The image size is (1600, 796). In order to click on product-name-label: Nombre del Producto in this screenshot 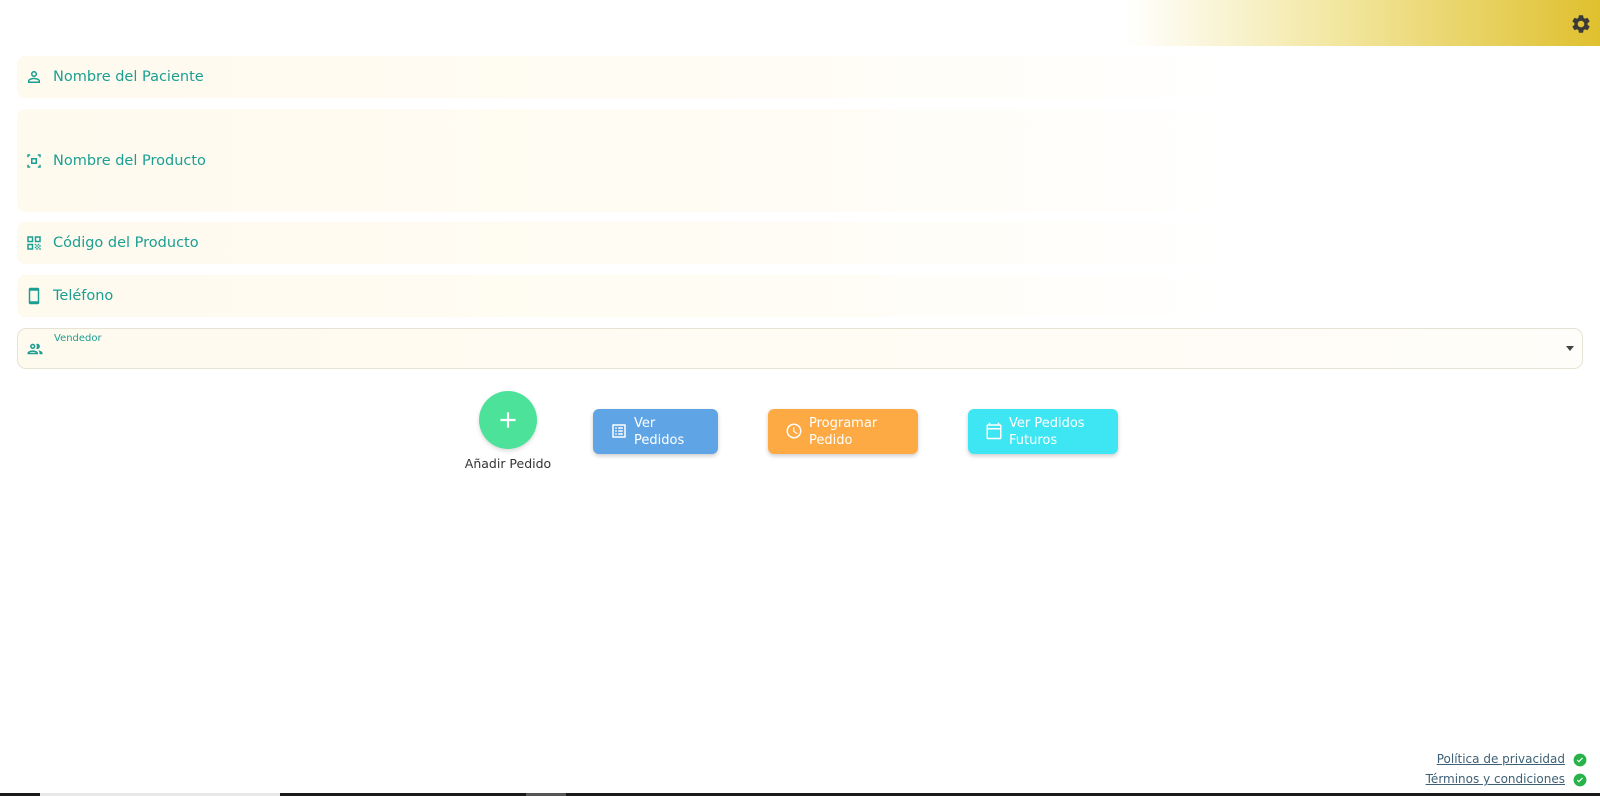, I will do `click(129, 160)`.